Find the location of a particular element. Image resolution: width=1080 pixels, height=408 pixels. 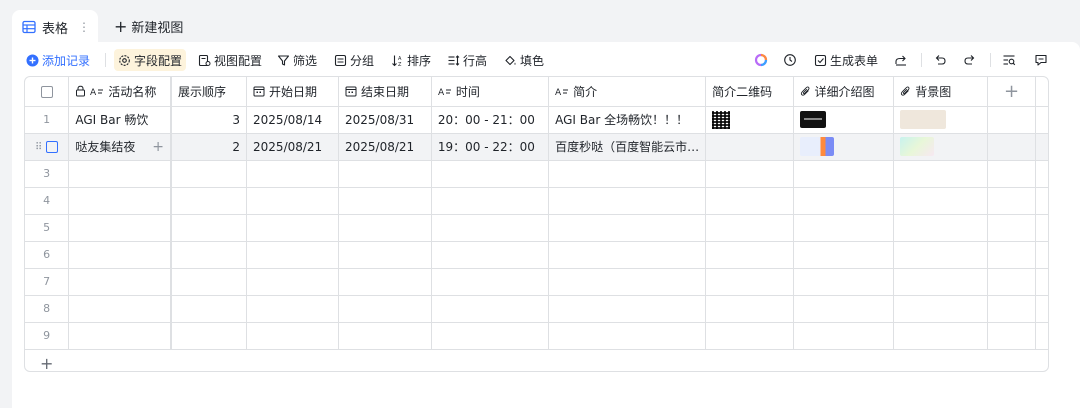

new-view-button: + 新建视图 is located at coordinates (148, 26).